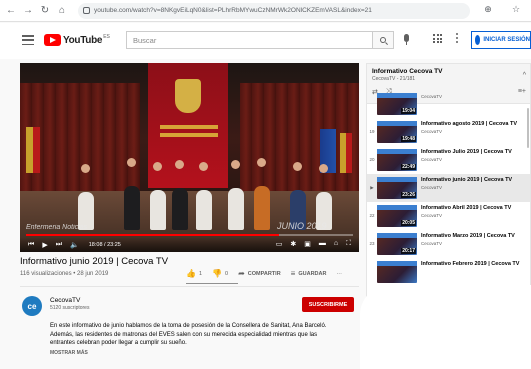 Image resolution: width=531 pixels, height=369 pixels. I want to click on playlist-item-thumbnail: 23:26, so click(397, 188).